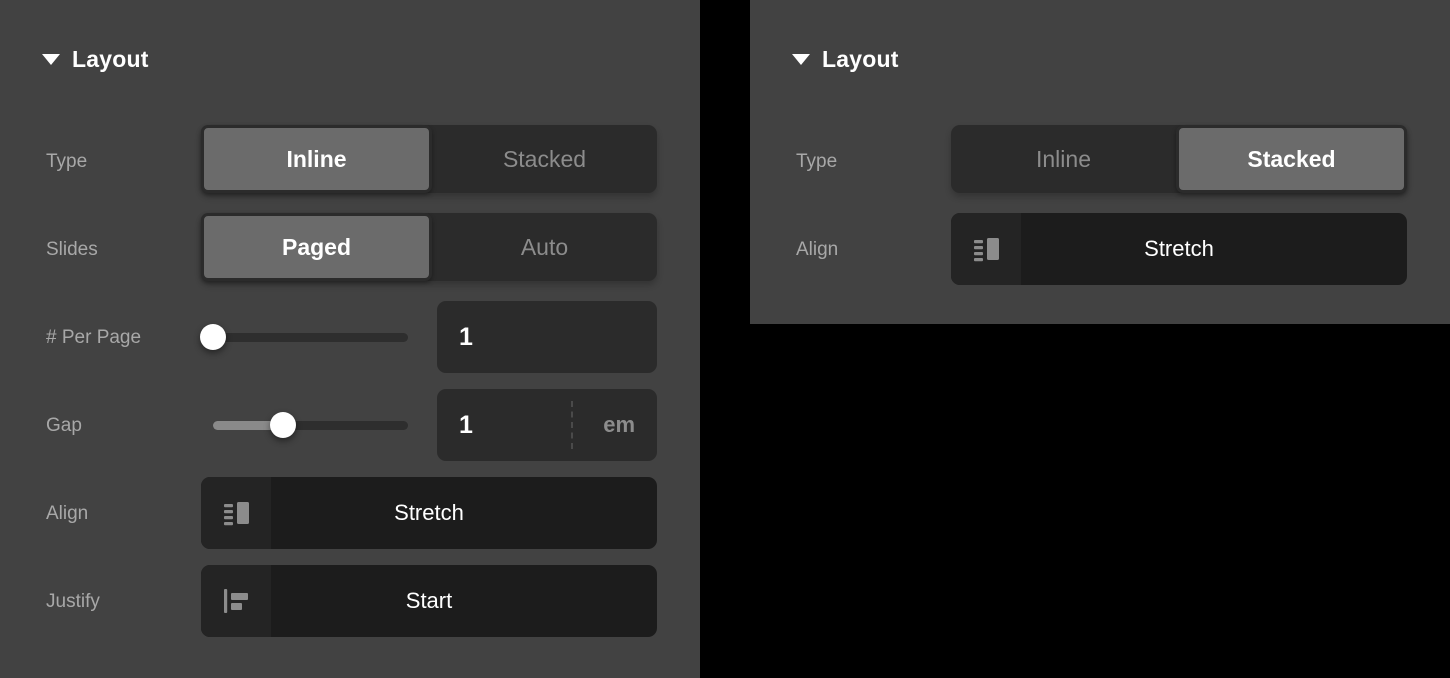 This screenshot has height=678, width=1450. What do you see at coordinates (619, 425) in the screenshot?
I see `number-field-gap-unit: em` at bounding box center [619, 425].